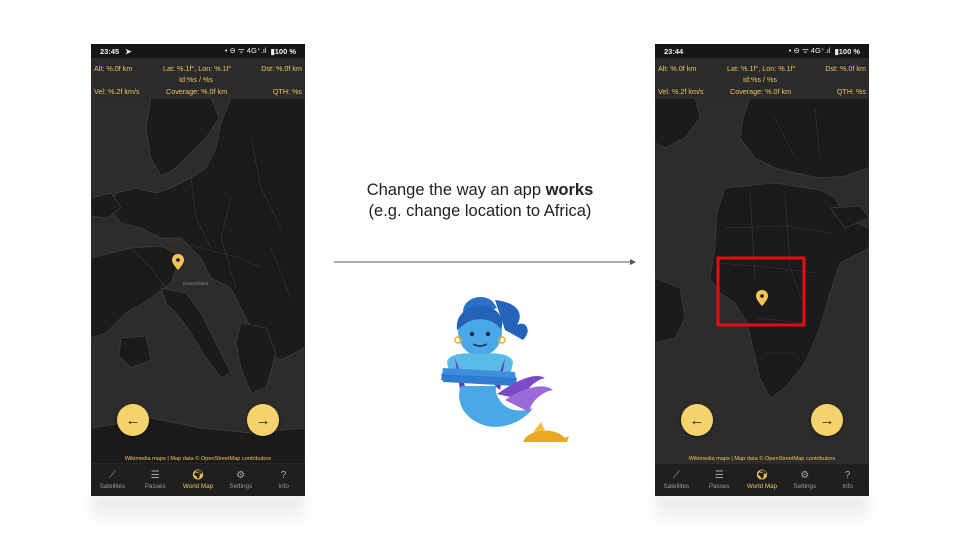 This screenshot has height=540, width=960. Describe the element at coordinates (674, 51) in the screenshot. I see `status-time: 23:44` at that location.